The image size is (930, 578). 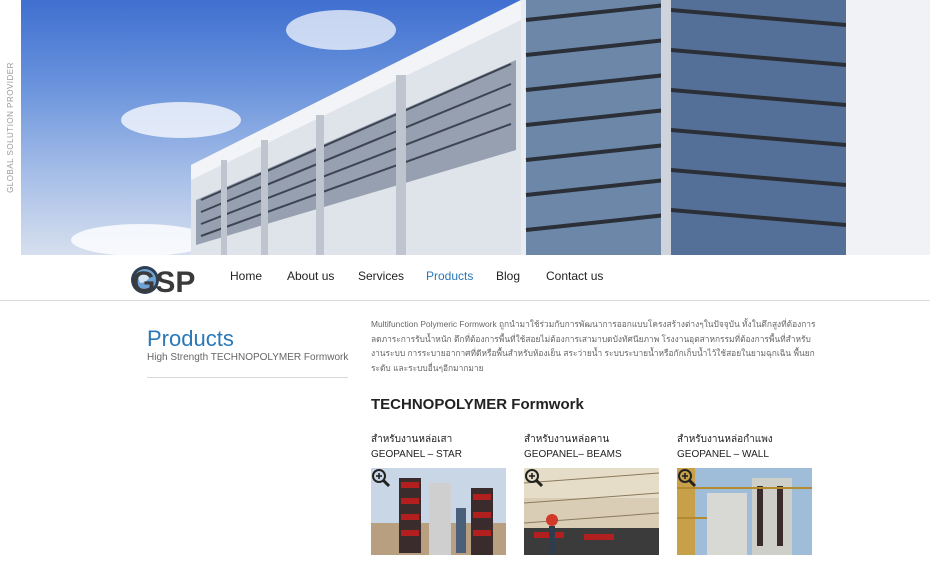 What do you see at coordinates (247, 377) in the screenshot?
I see `sidebar-divider` at bounding box center [247, 377].